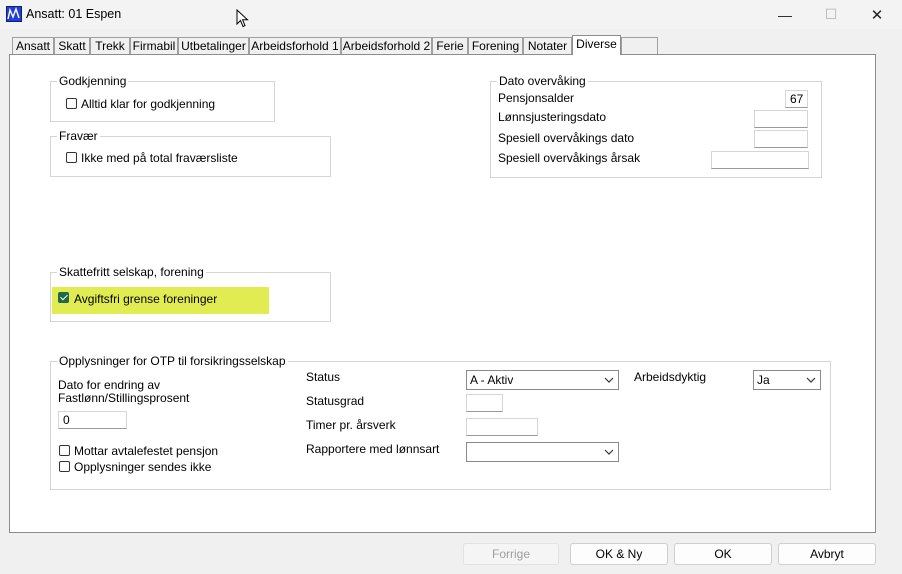  Describe the element at coordinates (569, 158) in the screenshot. I see `spesiell-arsak-label: Spesiell overvåkings årsak` at that location.